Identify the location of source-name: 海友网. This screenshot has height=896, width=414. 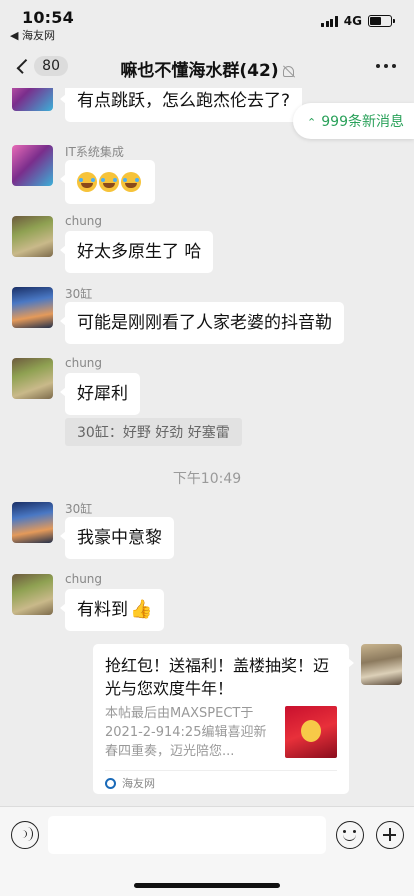
(138, 783).